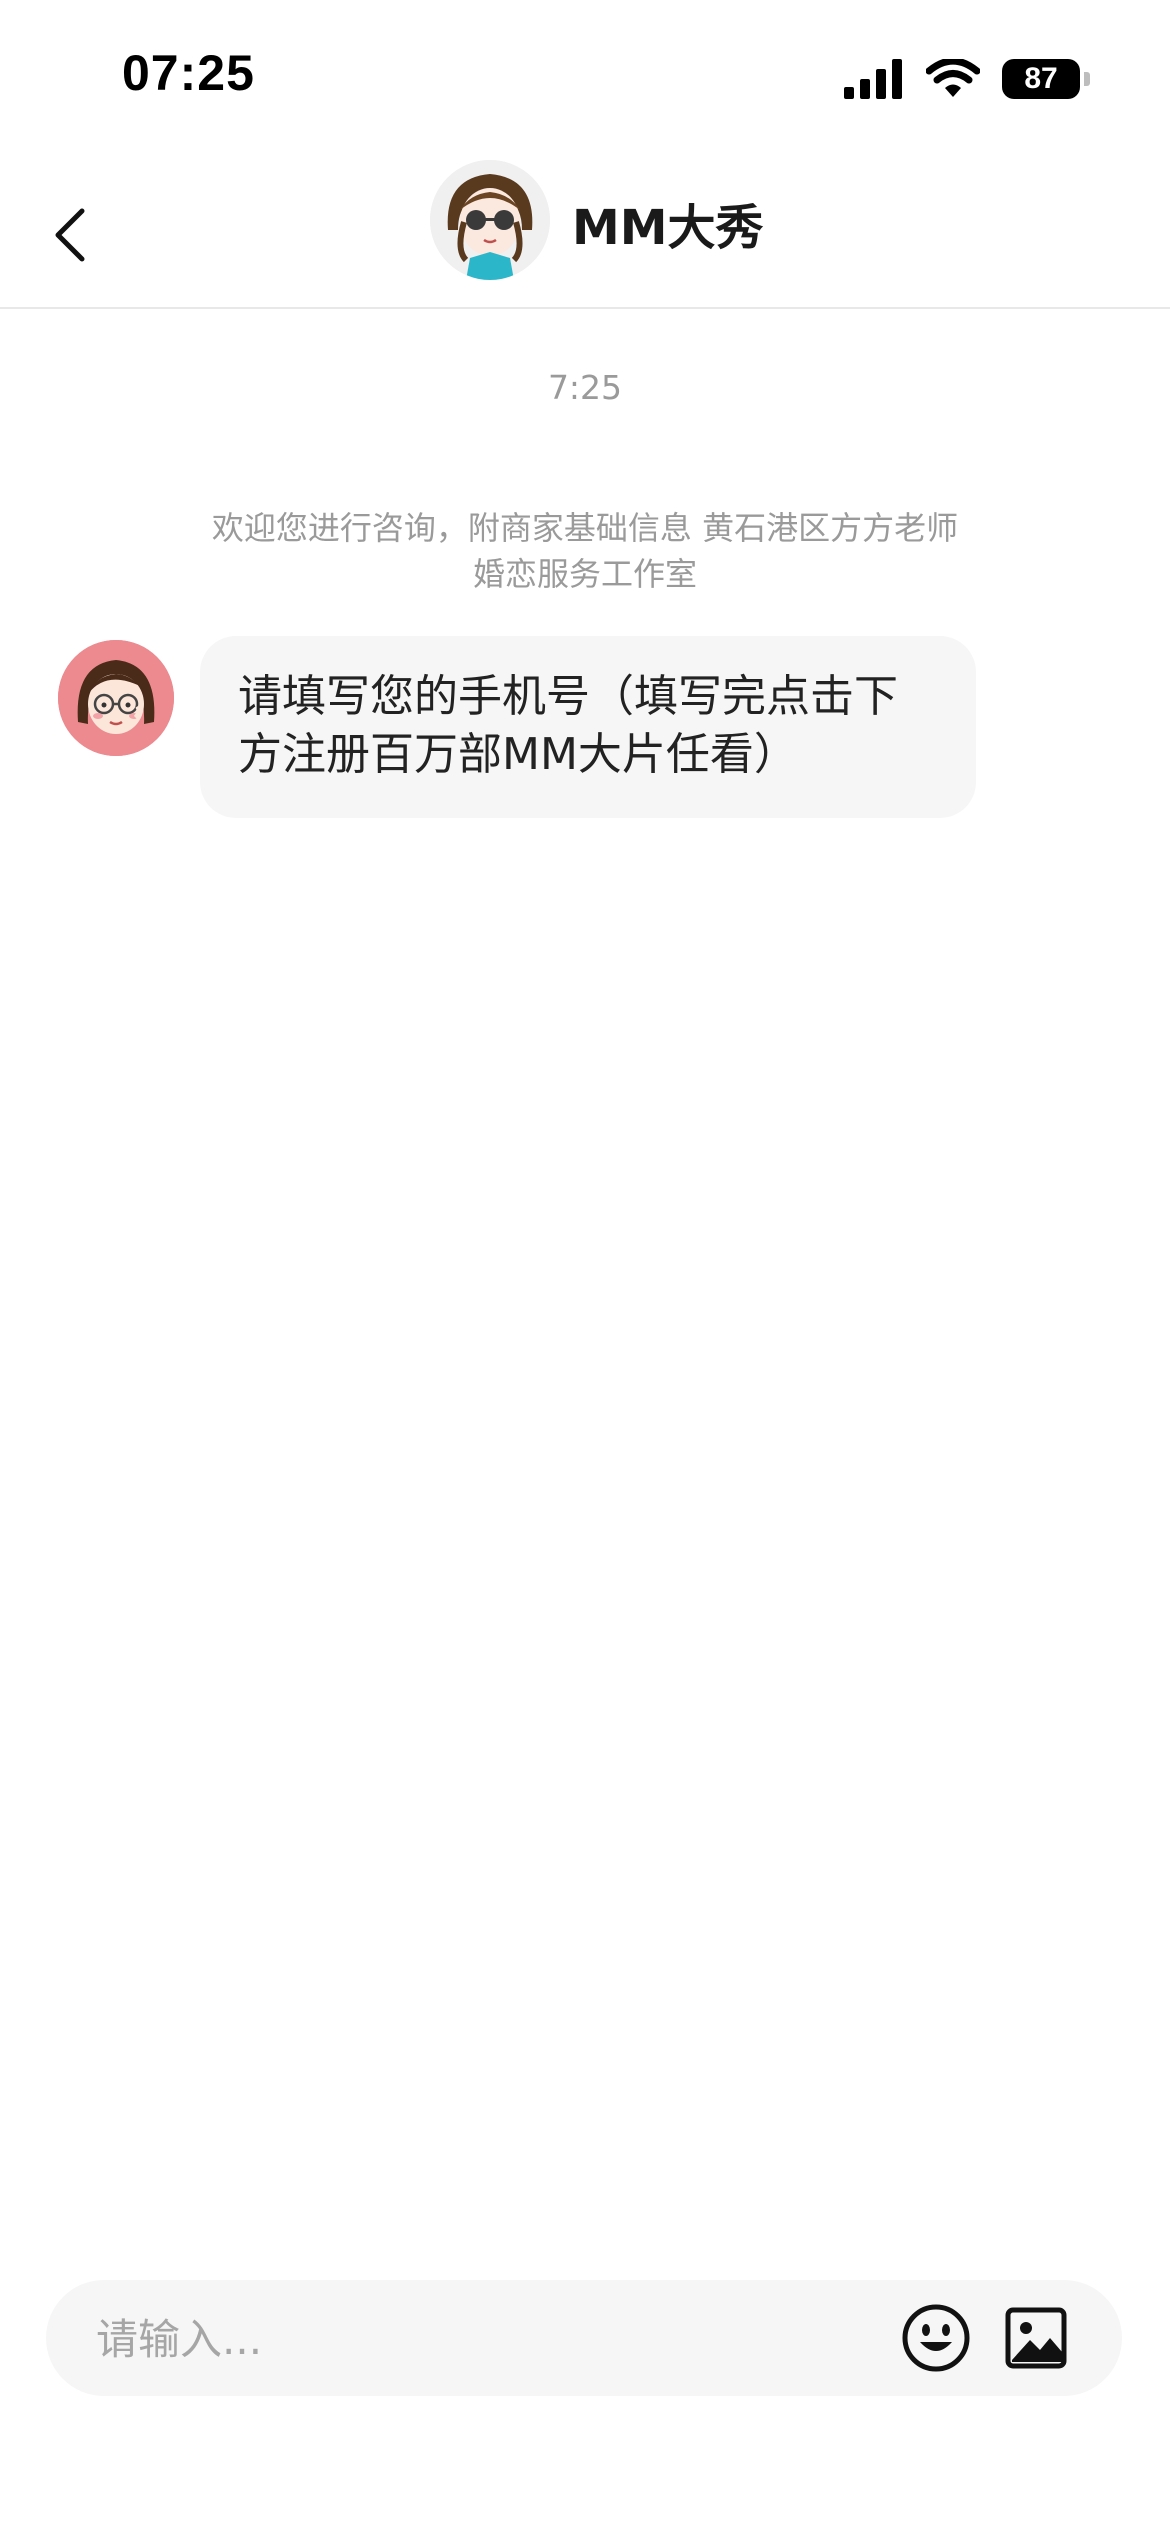  I want to click on emoji-button, so click(936, 2338).